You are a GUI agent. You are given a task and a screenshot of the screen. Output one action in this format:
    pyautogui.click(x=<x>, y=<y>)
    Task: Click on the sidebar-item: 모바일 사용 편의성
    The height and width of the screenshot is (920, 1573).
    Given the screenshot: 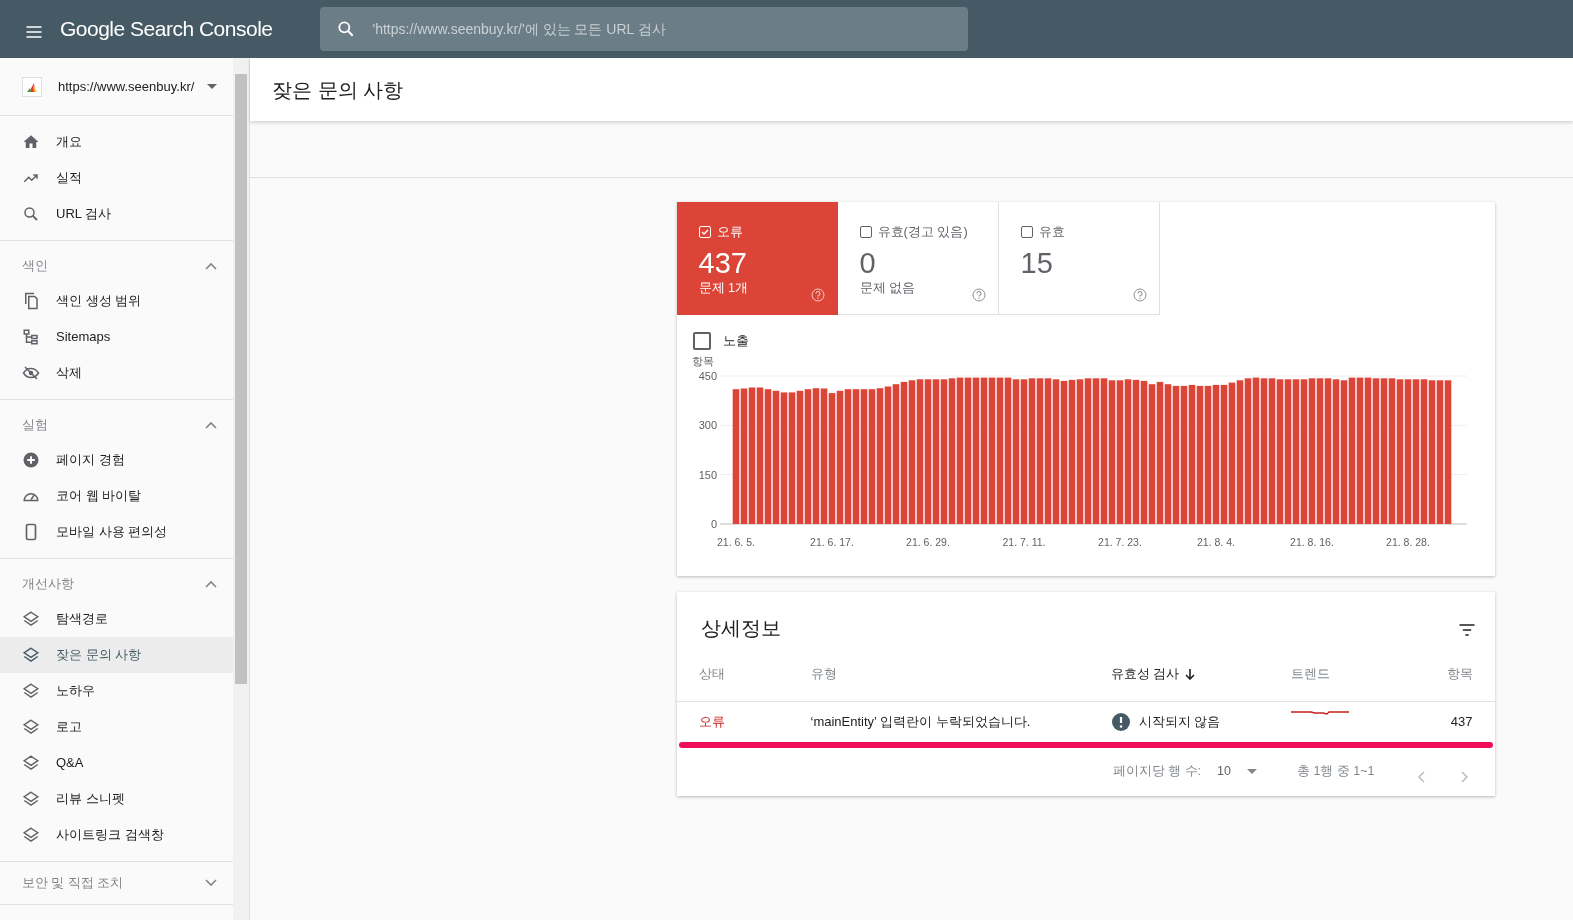 What is the action you would take?
    pyautogui.click(x=117, y=532)
    